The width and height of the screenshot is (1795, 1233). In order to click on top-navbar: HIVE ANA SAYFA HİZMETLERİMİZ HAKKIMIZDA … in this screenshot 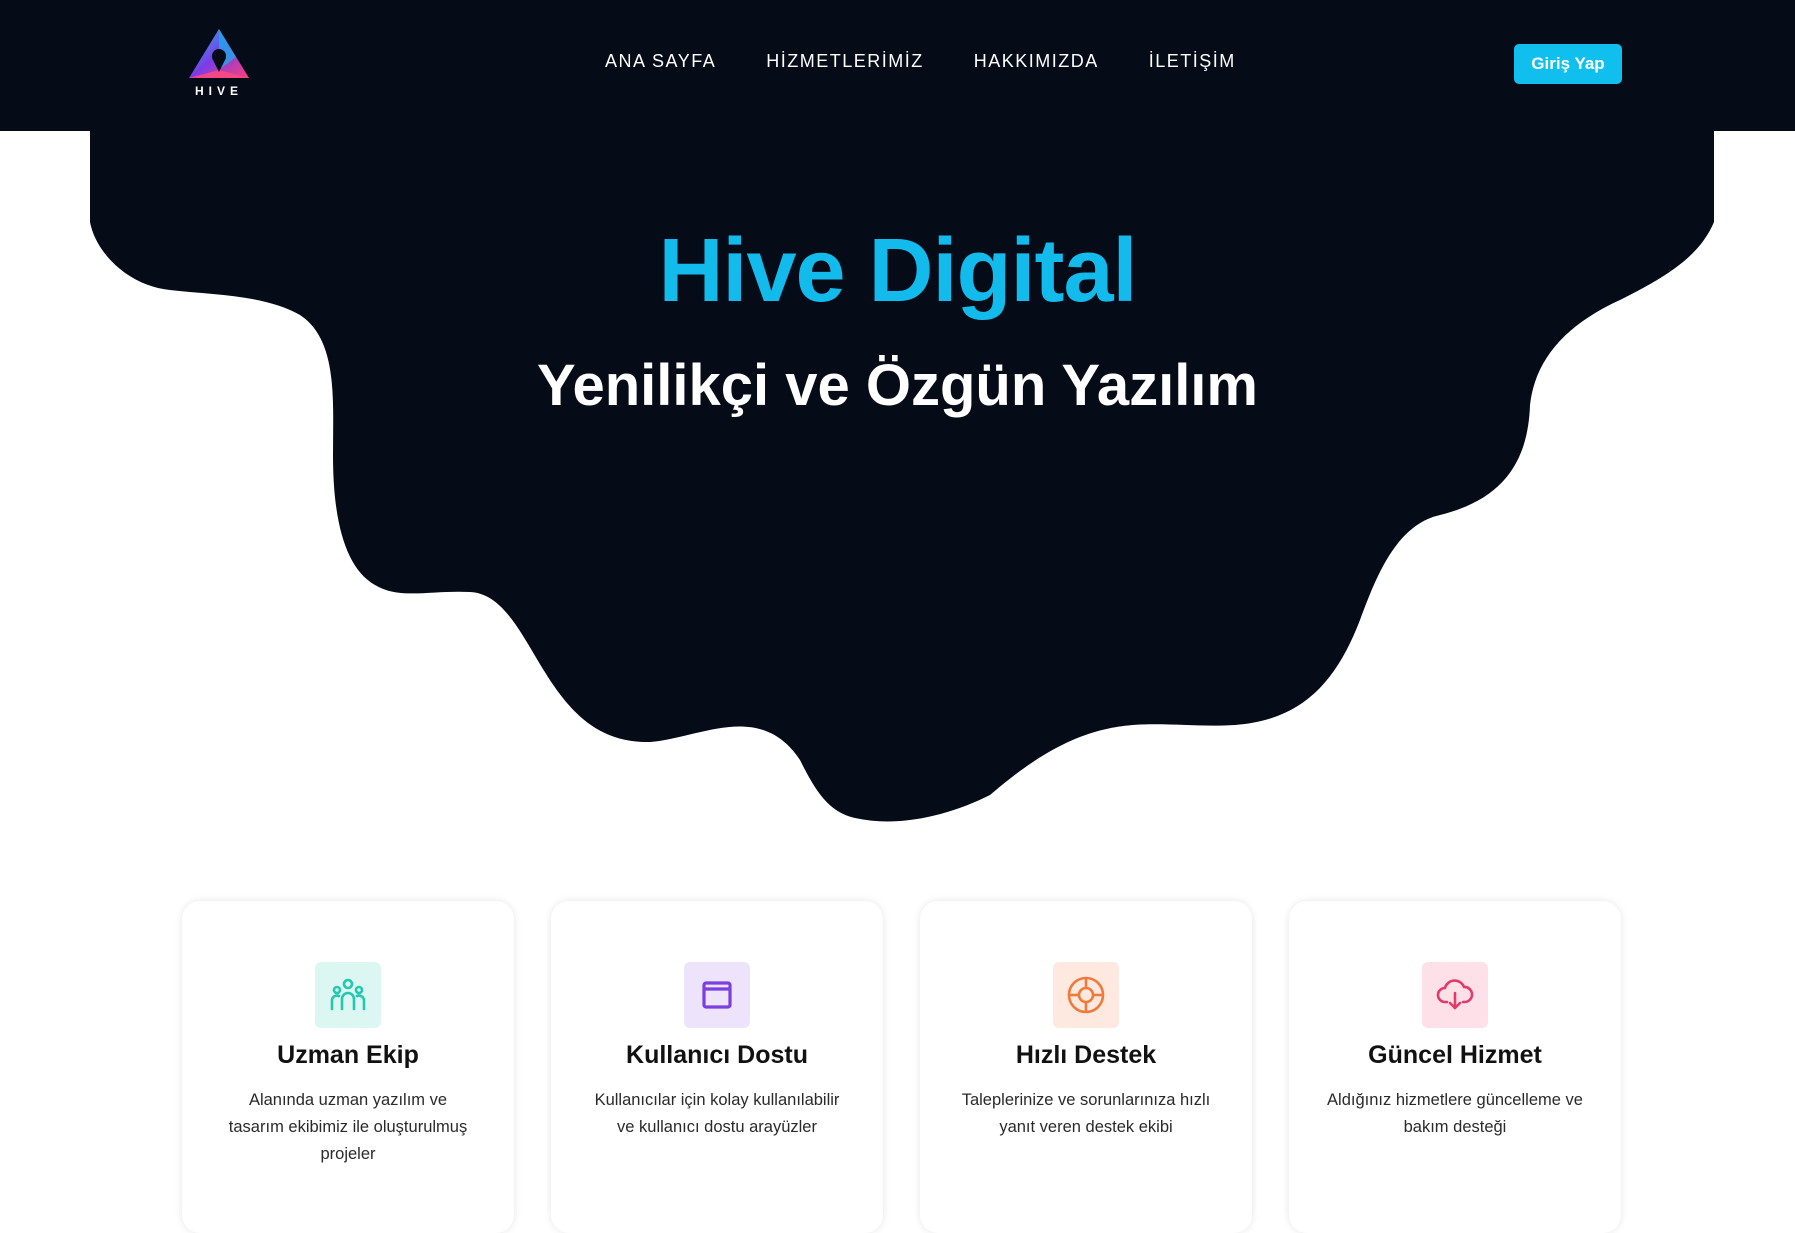, I will do `click(897, 65)`.